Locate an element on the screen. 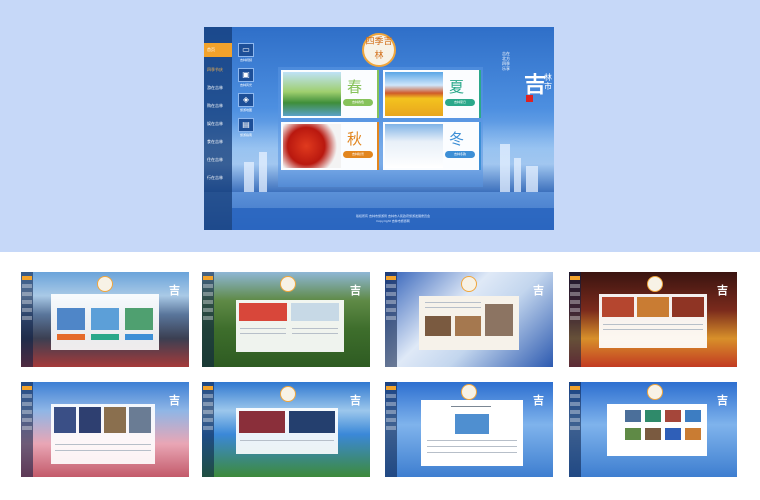 The height and width of the screenshot is (500, 760). nav-item-travel: 行在吉林 is located at coordinates (218, 174).